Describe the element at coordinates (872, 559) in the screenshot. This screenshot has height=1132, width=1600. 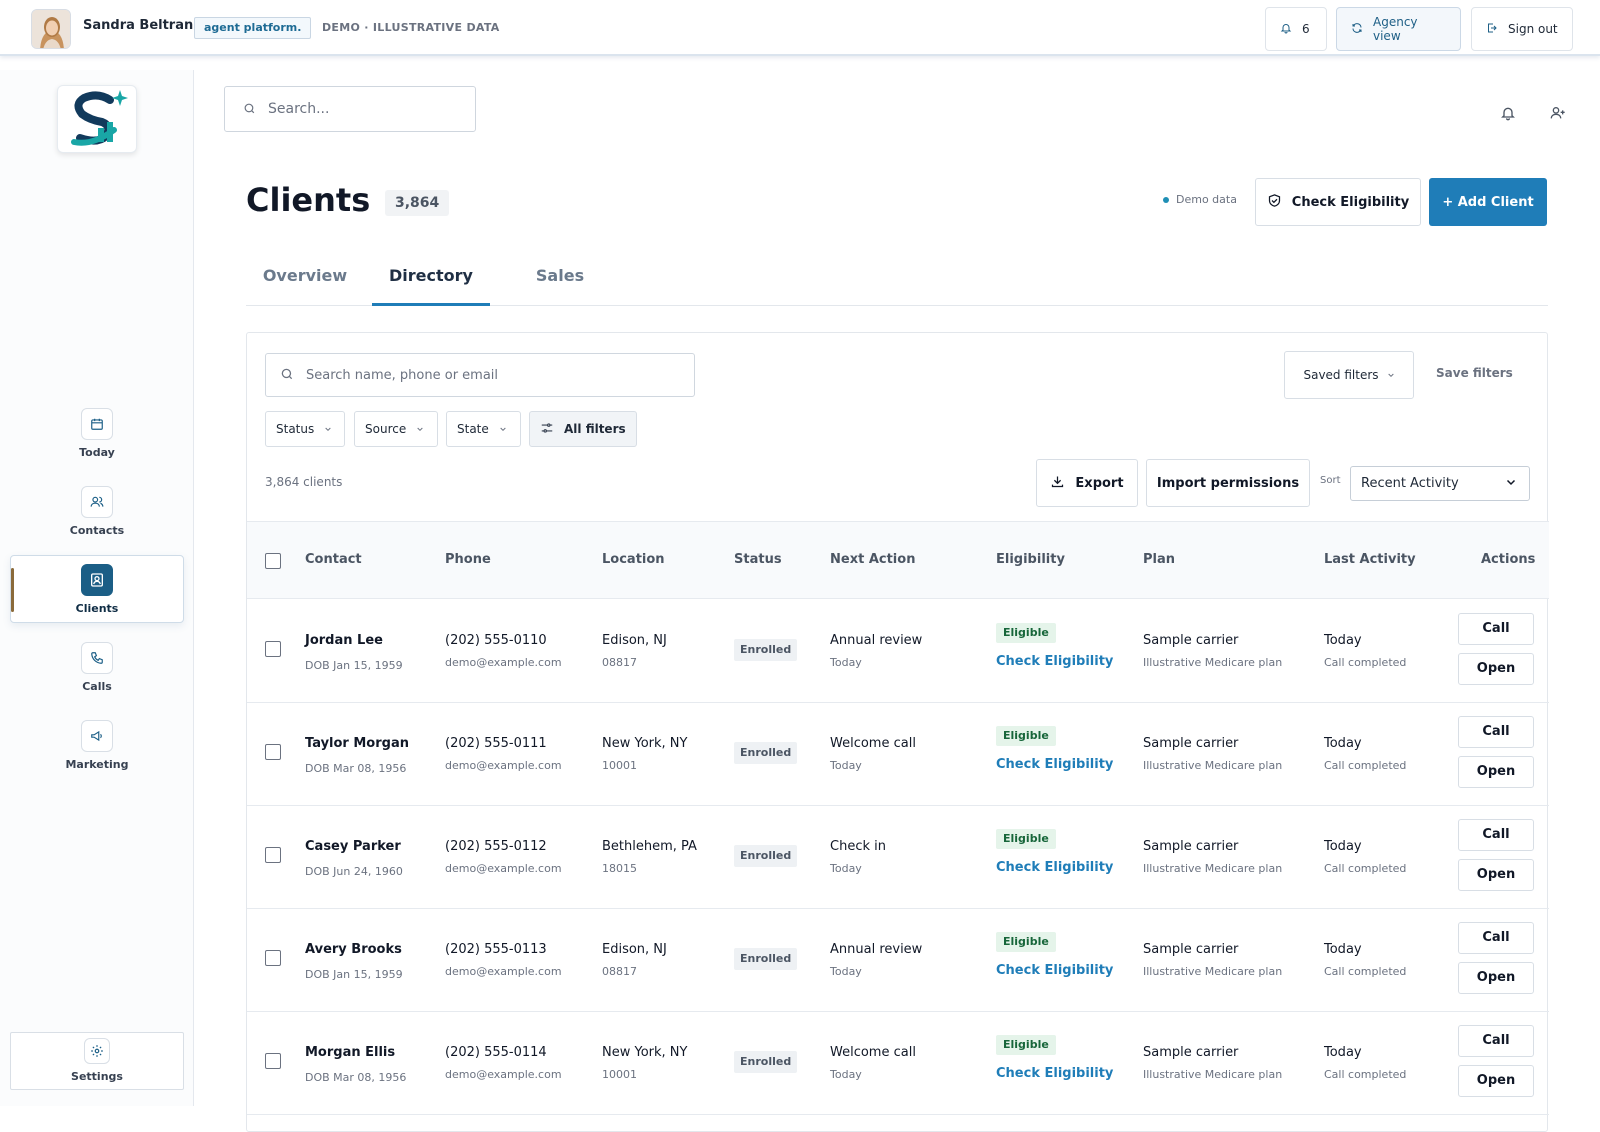
I see `column-header-next-action: Next Action` at that location.